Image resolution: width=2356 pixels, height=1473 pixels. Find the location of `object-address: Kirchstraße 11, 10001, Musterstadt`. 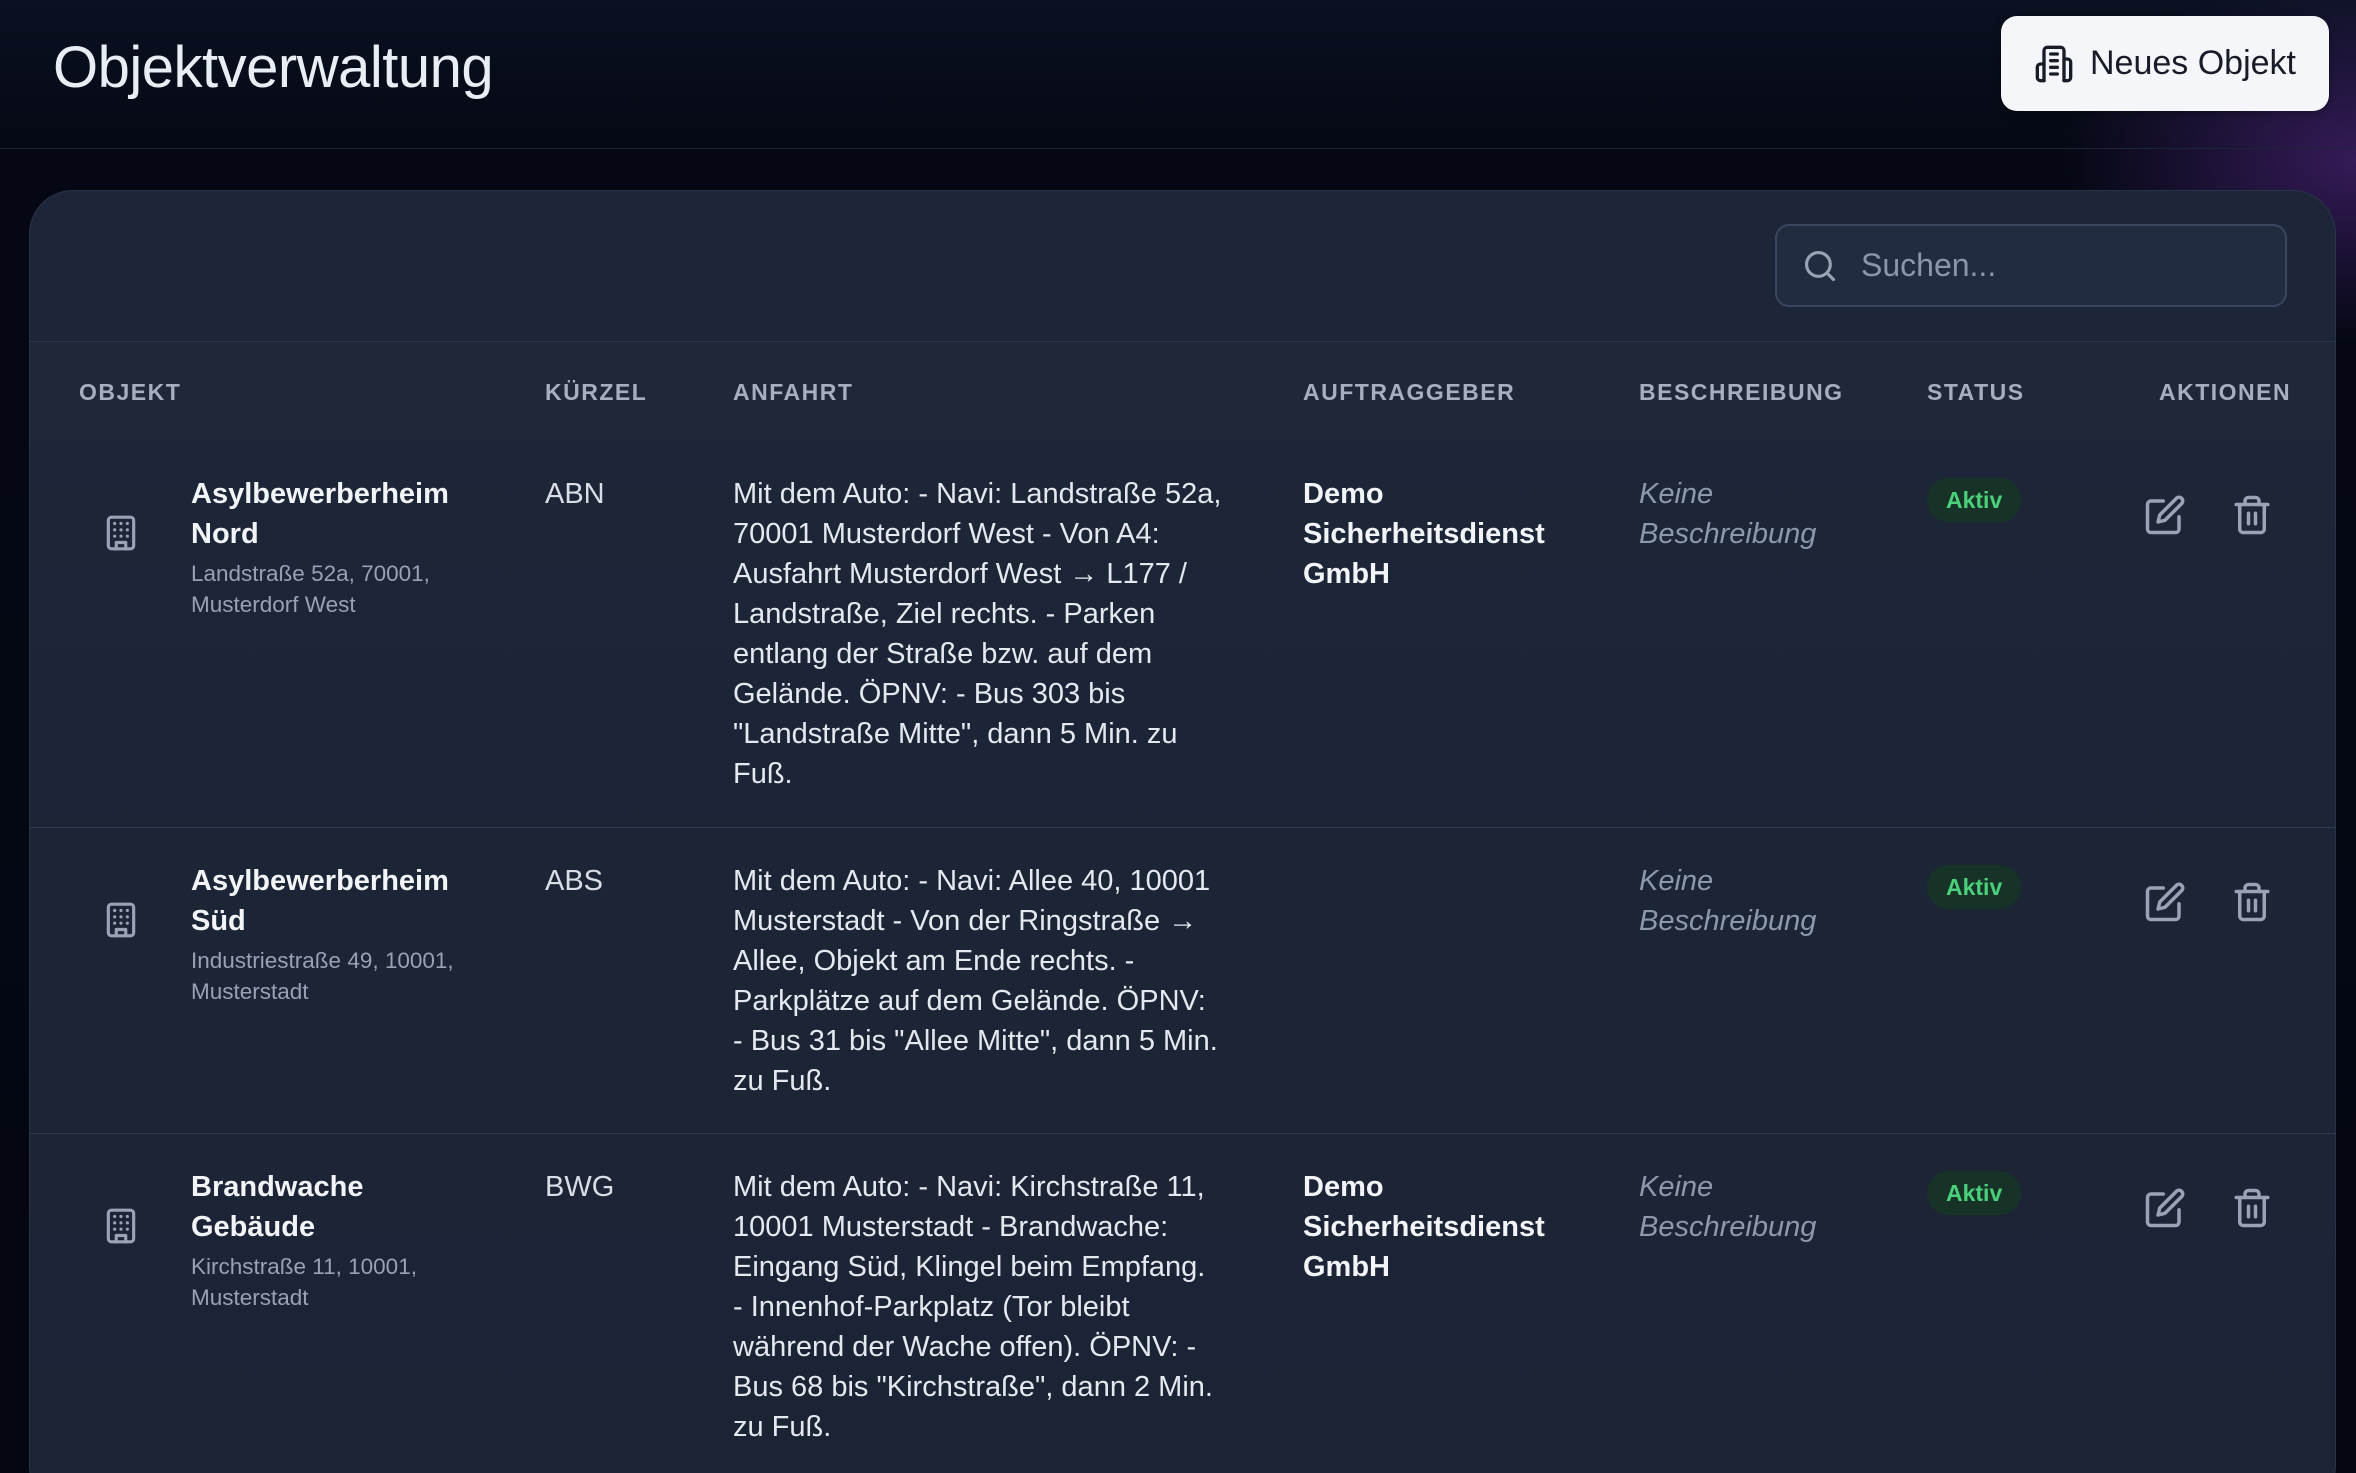

object-address: Kirchstraße 11, 10001, Musterstadt is located at coordinates (304, 1282).